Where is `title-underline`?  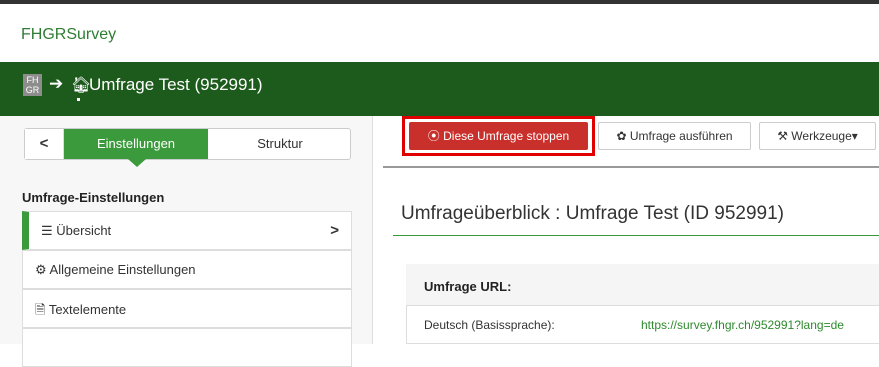
title-underline is located at coordinates (636, 235).